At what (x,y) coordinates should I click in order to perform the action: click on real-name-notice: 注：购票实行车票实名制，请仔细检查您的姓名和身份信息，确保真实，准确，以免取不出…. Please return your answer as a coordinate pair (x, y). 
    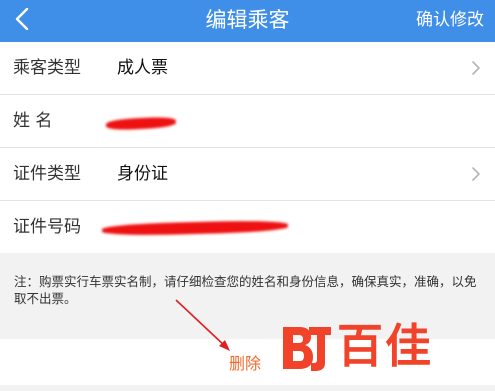
    Looking at the image, I should click on (245, 290).